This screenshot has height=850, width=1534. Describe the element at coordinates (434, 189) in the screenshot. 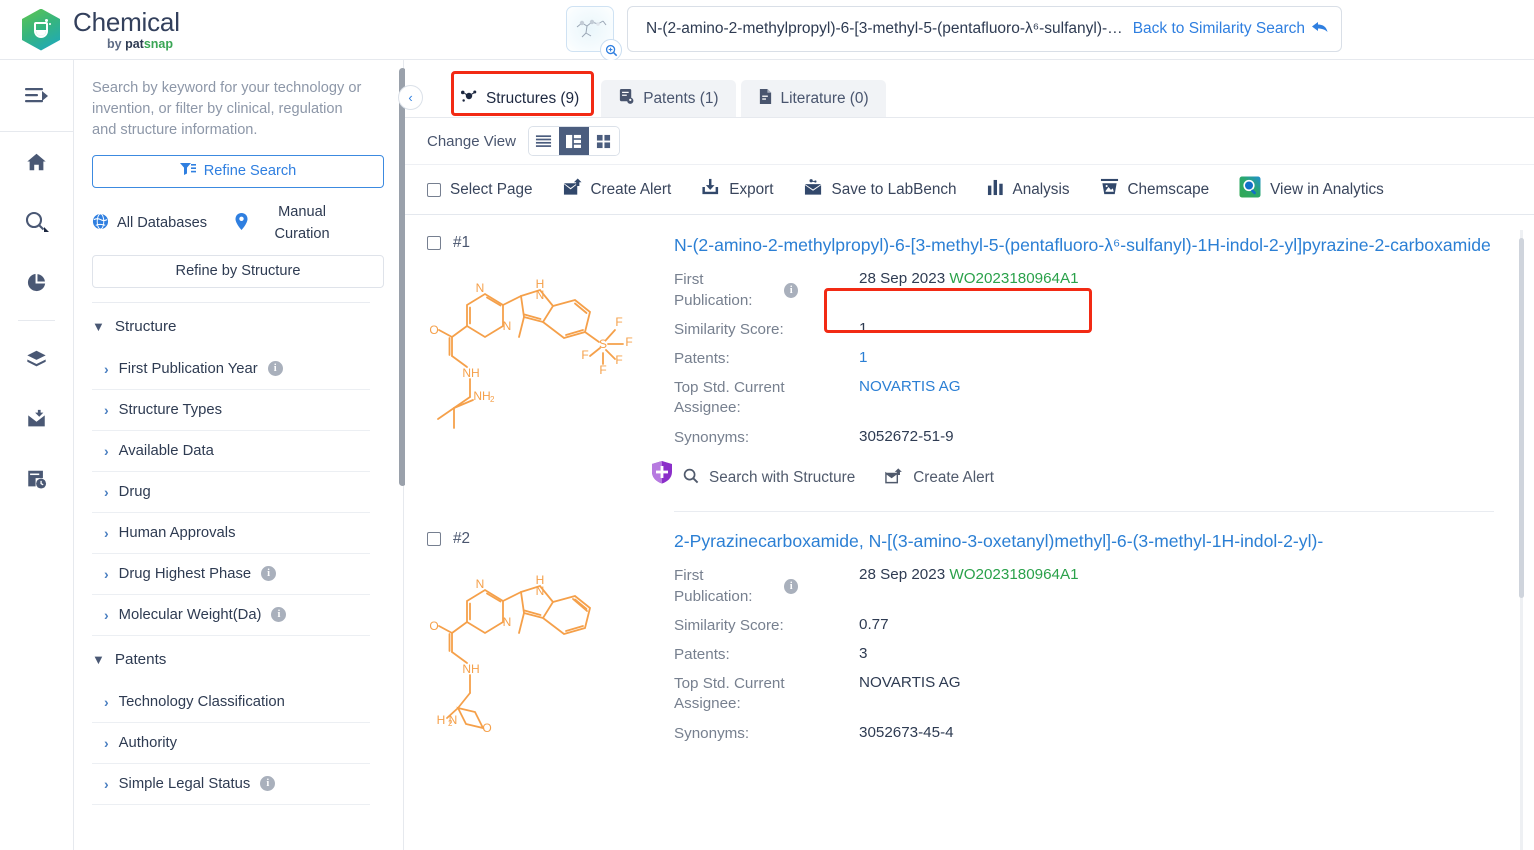

I see `checkbox-icon` at that location.